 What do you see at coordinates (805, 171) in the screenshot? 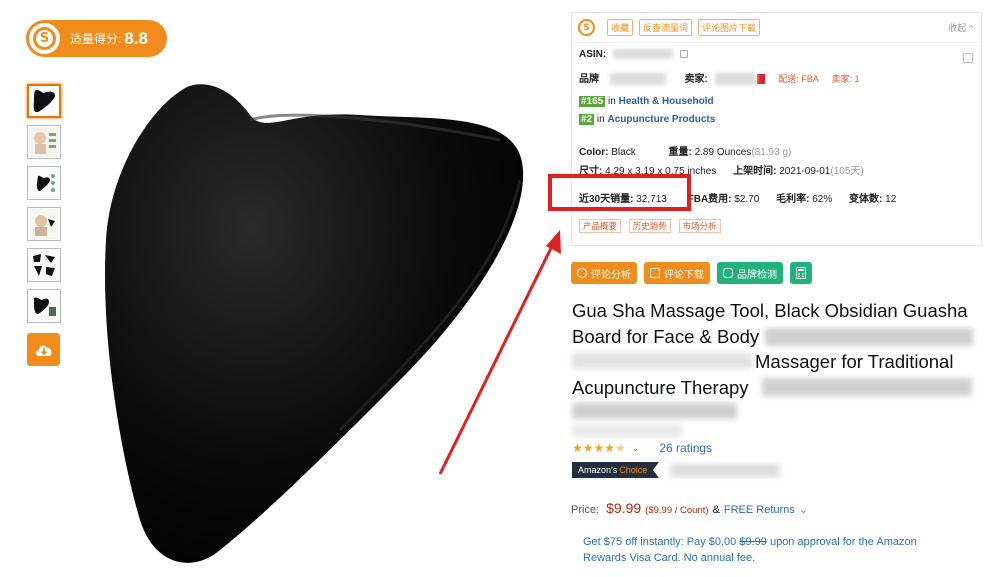
I see `launch-value: 2021-09-01` at bounding box center [805, 171].